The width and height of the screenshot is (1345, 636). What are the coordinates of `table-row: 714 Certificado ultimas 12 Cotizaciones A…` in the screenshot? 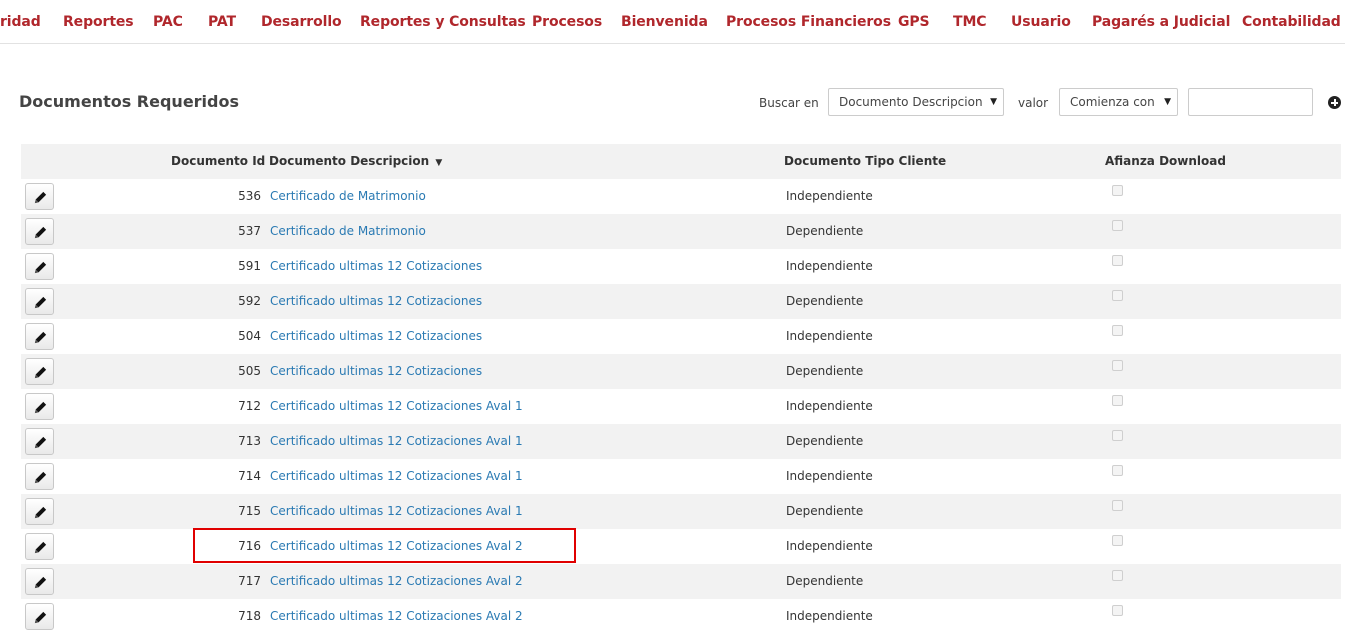 It's located at (681, 476).